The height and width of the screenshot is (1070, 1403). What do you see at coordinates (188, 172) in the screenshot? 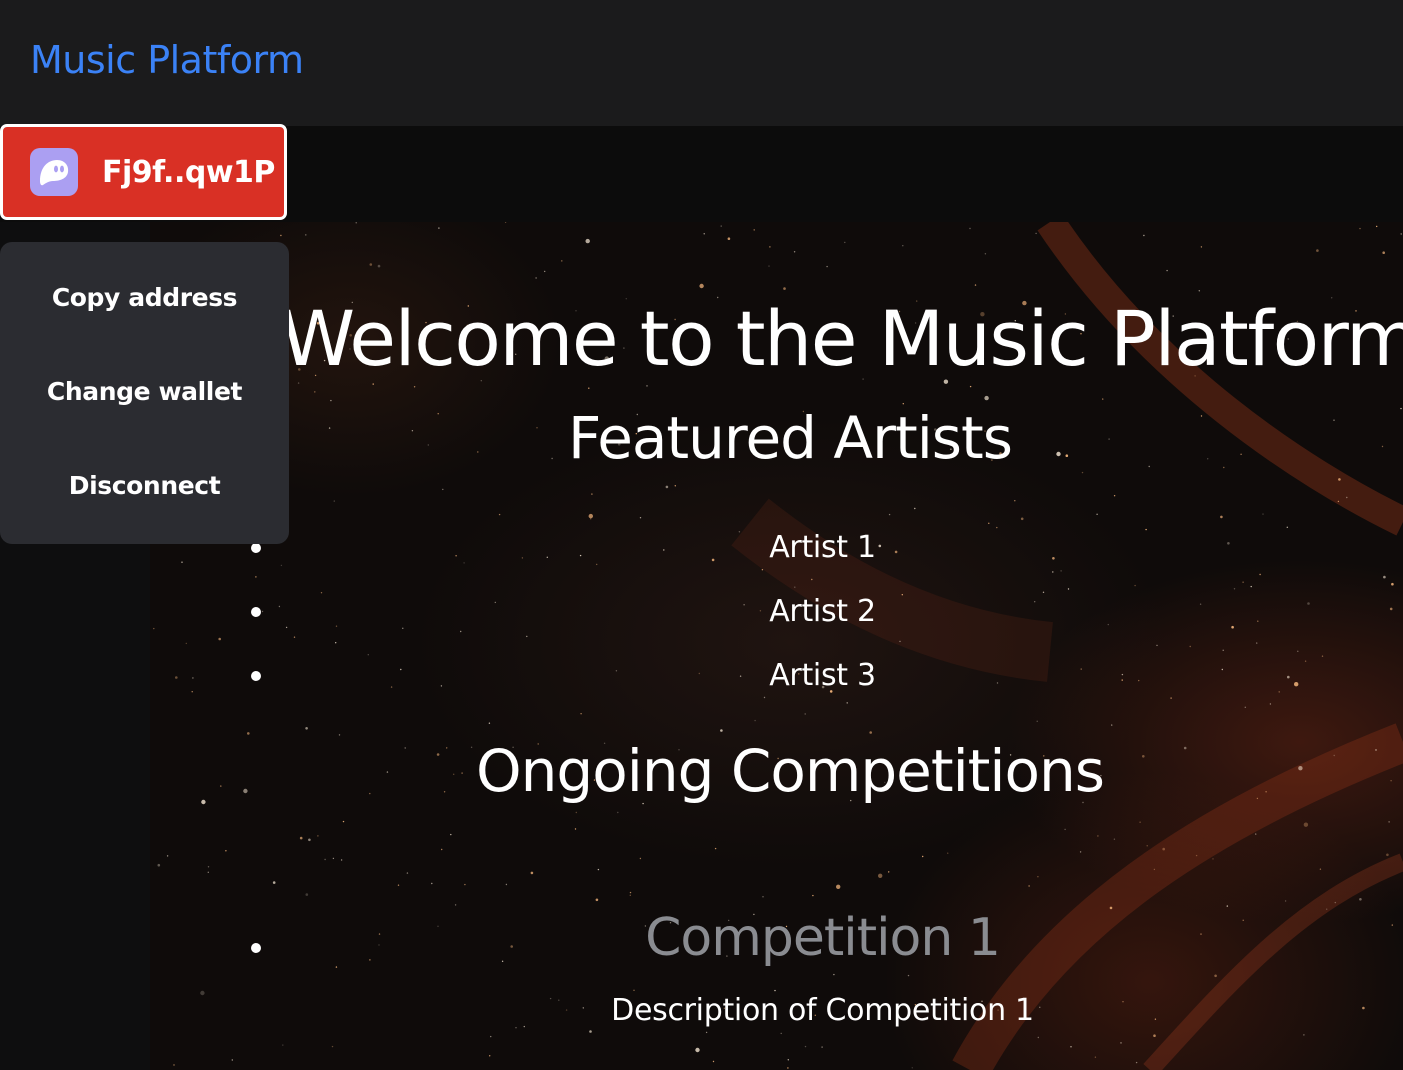
I see `wallet-address: Fj9f..qw1P` at bounding box center [188, 172].